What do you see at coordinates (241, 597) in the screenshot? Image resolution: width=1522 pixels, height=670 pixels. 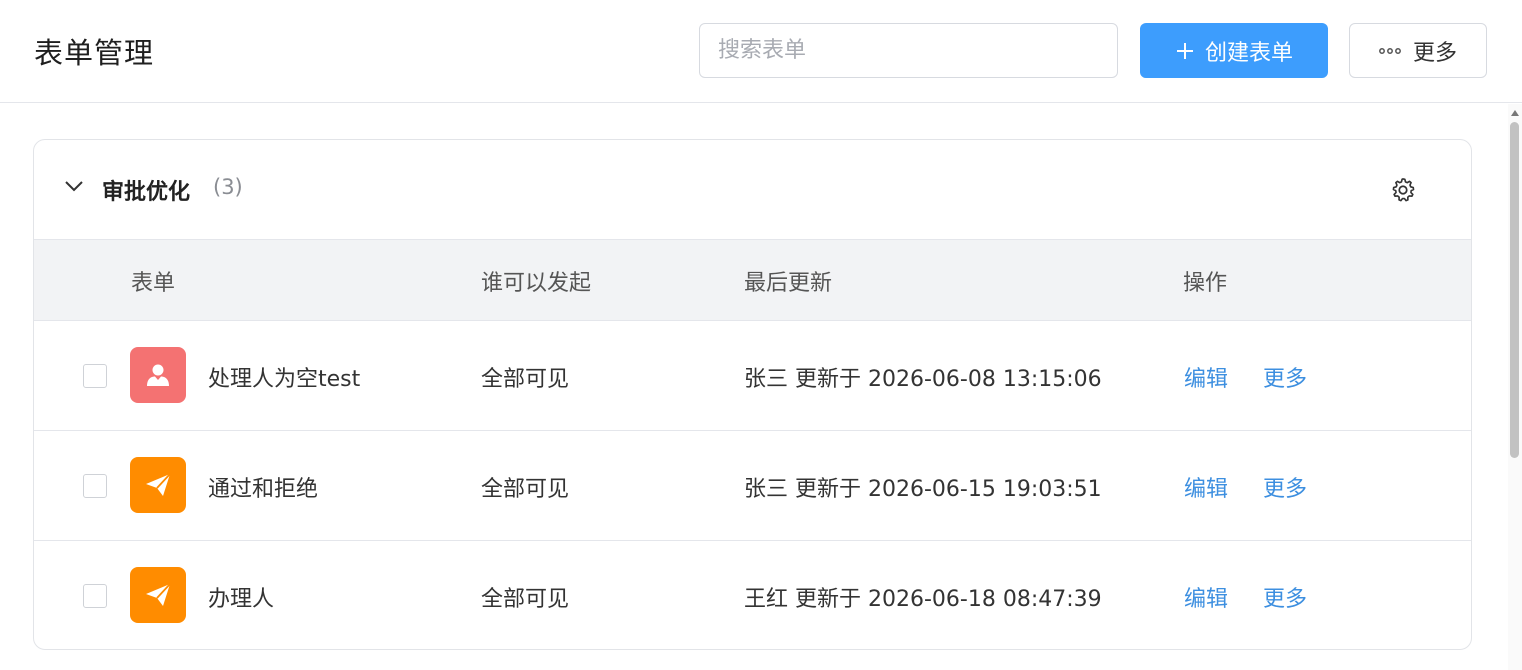 I see `form-name: 办理人` at bounding box center [241, 597].